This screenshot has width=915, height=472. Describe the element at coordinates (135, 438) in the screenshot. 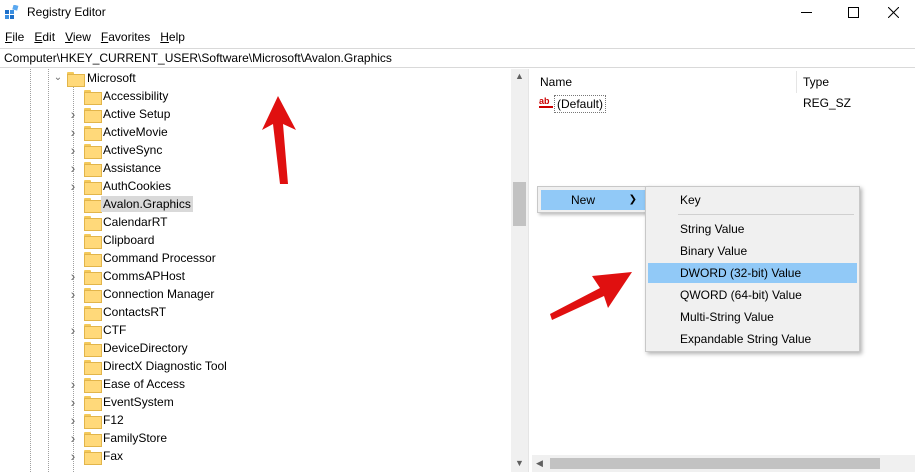

I see `tree-item-label: FamilyStore` at that location.